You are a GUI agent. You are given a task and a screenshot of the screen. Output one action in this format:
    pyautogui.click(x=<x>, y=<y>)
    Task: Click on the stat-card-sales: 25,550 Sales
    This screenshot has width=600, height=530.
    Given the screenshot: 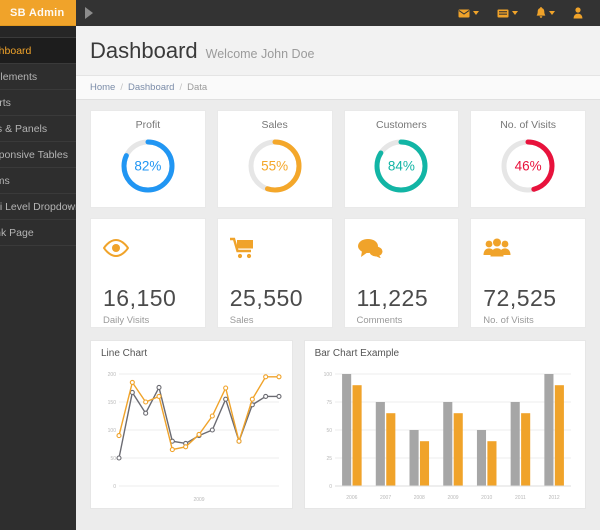 What is the action you would take?
    pyautogui.click(x=274, y=273)
    